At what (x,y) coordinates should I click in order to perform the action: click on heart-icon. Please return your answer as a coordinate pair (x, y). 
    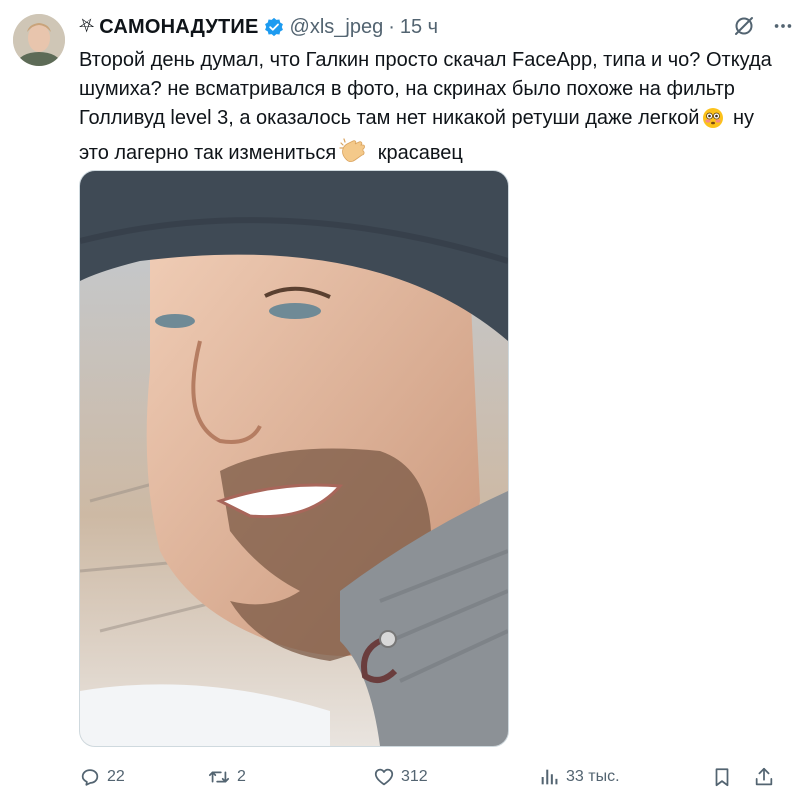
    Looking at the image, I should click on (384, 777).